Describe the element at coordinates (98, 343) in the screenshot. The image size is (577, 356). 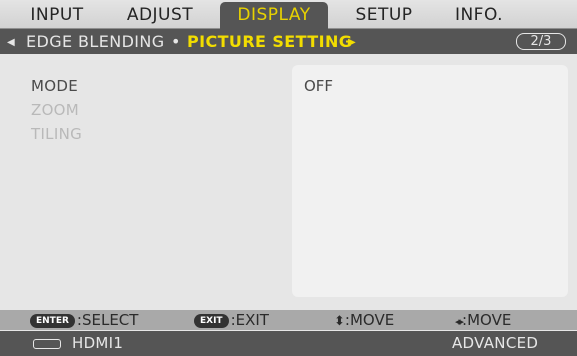
I see `current-input: HDMI1` at that location.